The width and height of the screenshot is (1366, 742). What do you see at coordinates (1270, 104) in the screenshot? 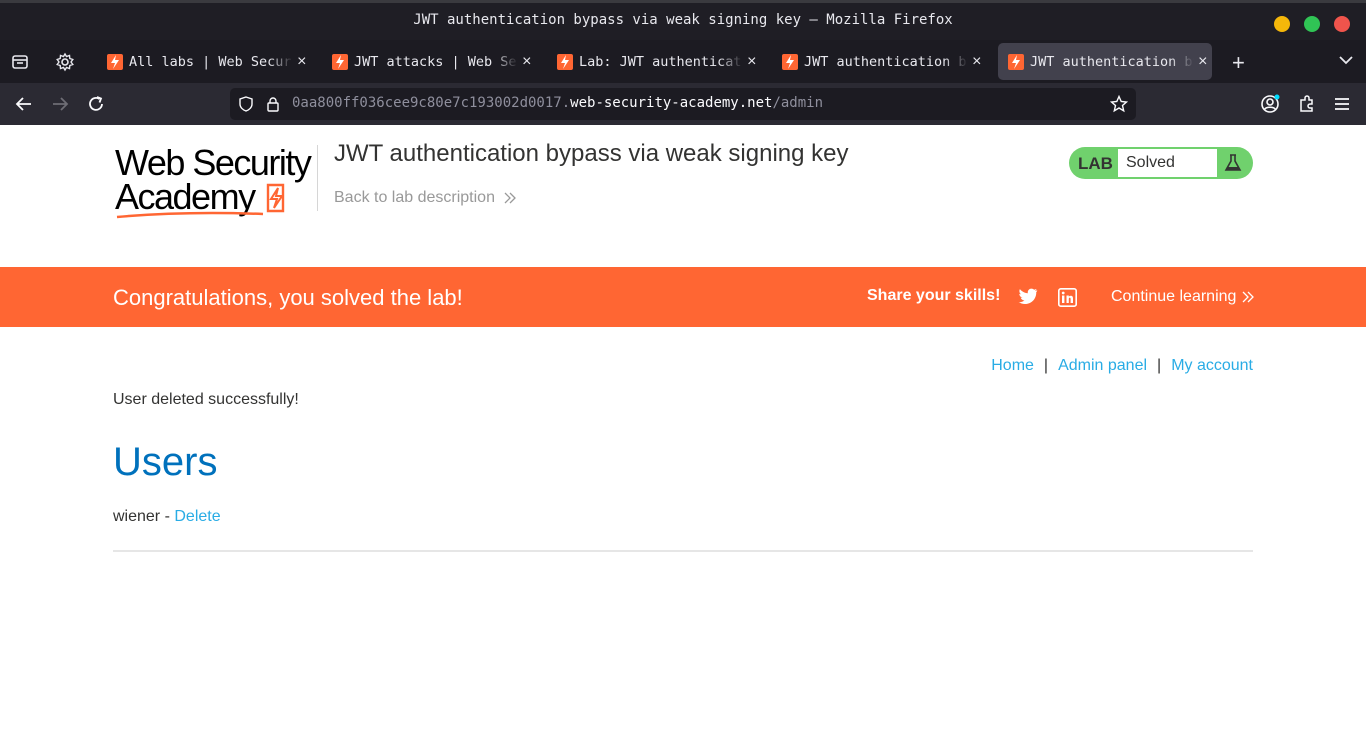
I see `account-avatar-icon` at bounding box center [1270, 104].